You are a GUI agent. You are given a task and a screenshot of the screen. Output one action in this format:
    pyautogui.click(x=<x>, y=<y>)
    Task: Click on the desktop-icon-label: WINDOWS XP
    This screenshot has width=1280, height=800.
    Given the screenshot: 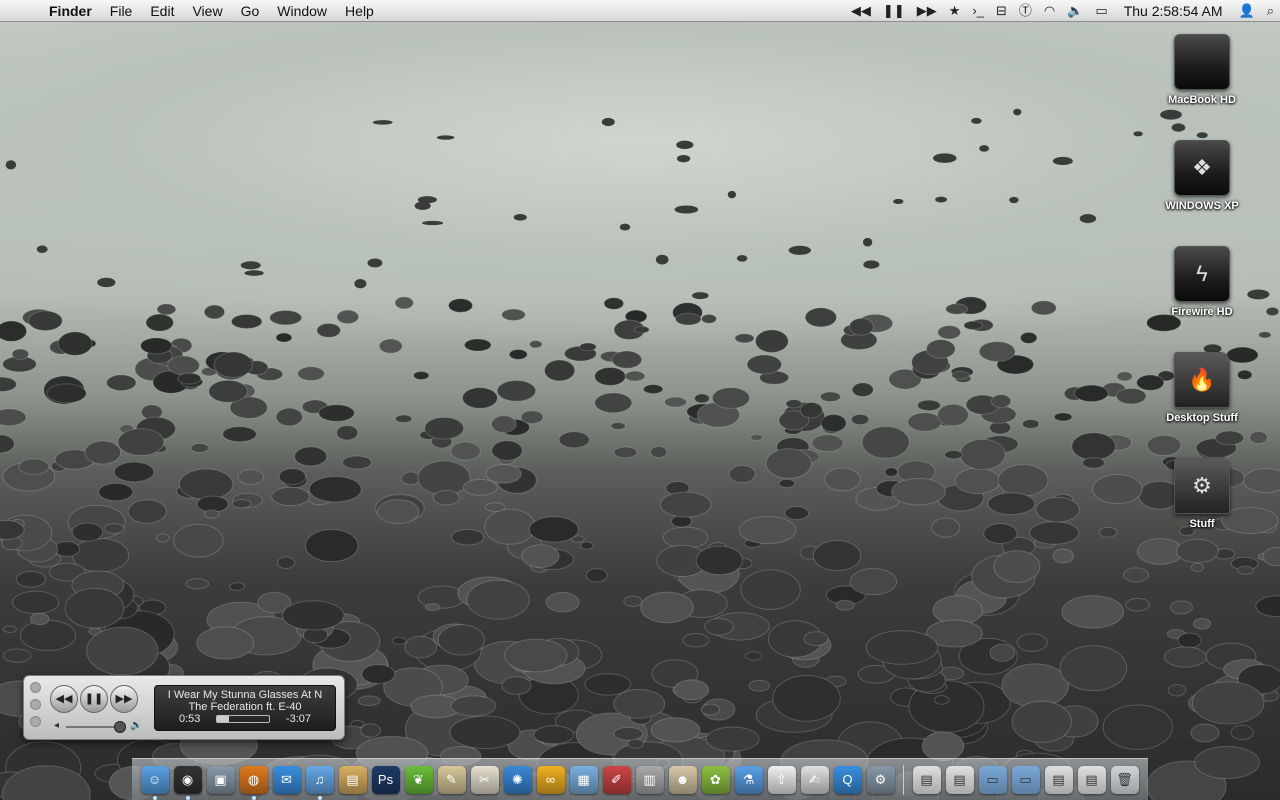 What is the action you would take?
    pyautogui.click(x=1202, y=206)
    